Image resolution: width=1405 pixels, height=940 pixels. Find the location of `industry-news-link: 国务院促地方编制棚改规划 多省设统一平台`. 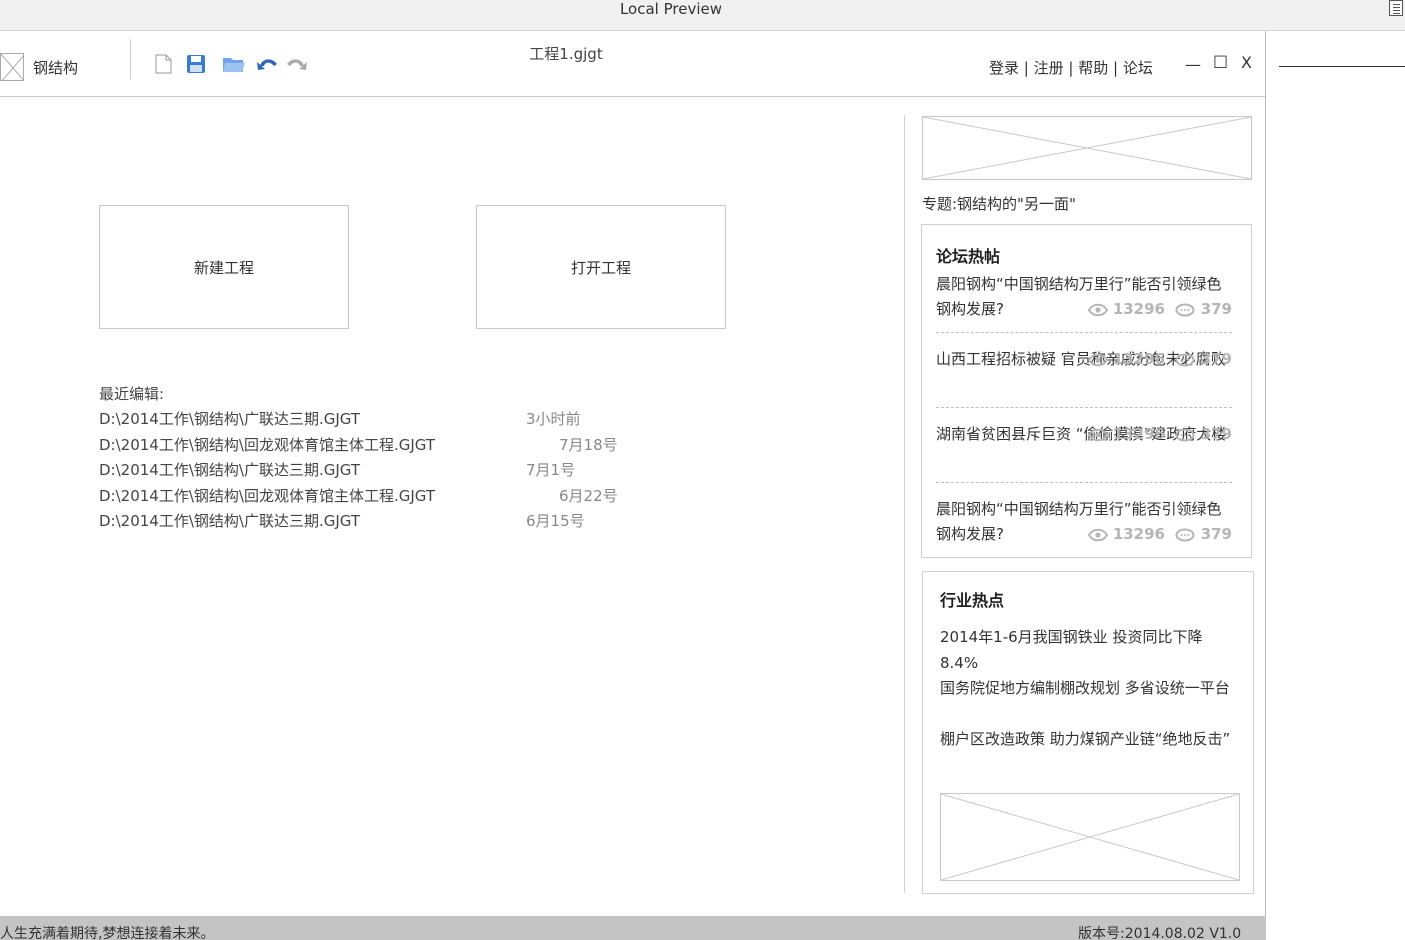

industry-news-link: 国务院促地方编制棚改规划 多省设统一平台 is located at coordinates (1090, 689).